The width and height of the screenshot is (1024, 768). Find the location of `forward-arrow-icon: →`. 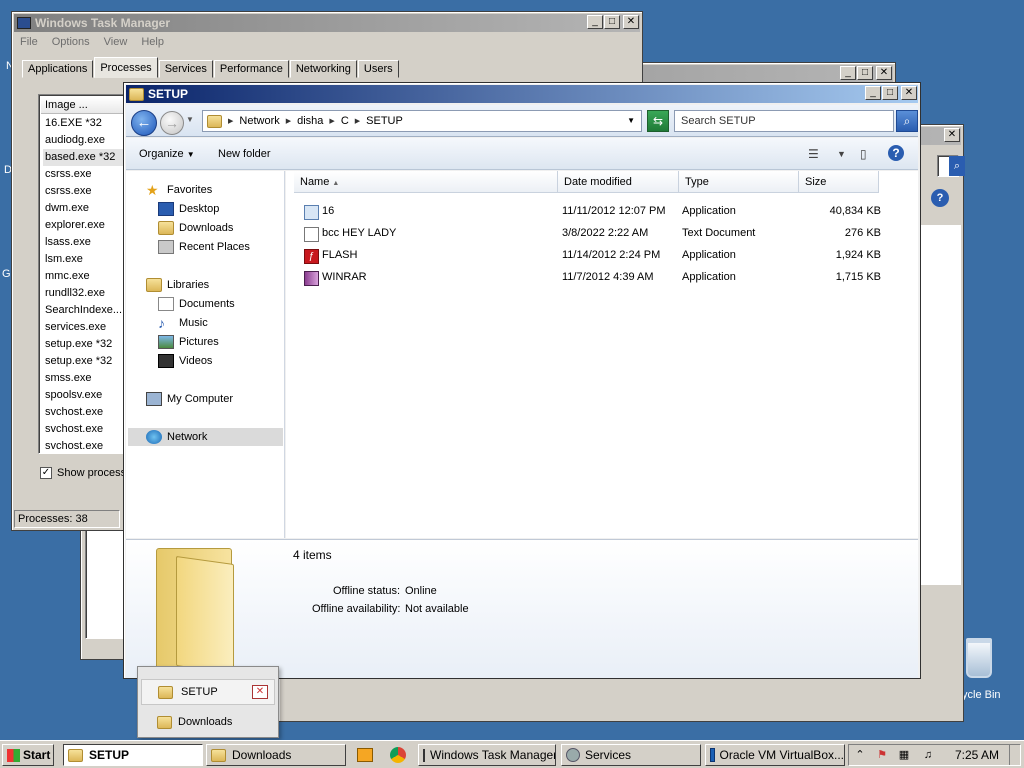

forward-arrow-icon: → is located at coordinates (172, 123).